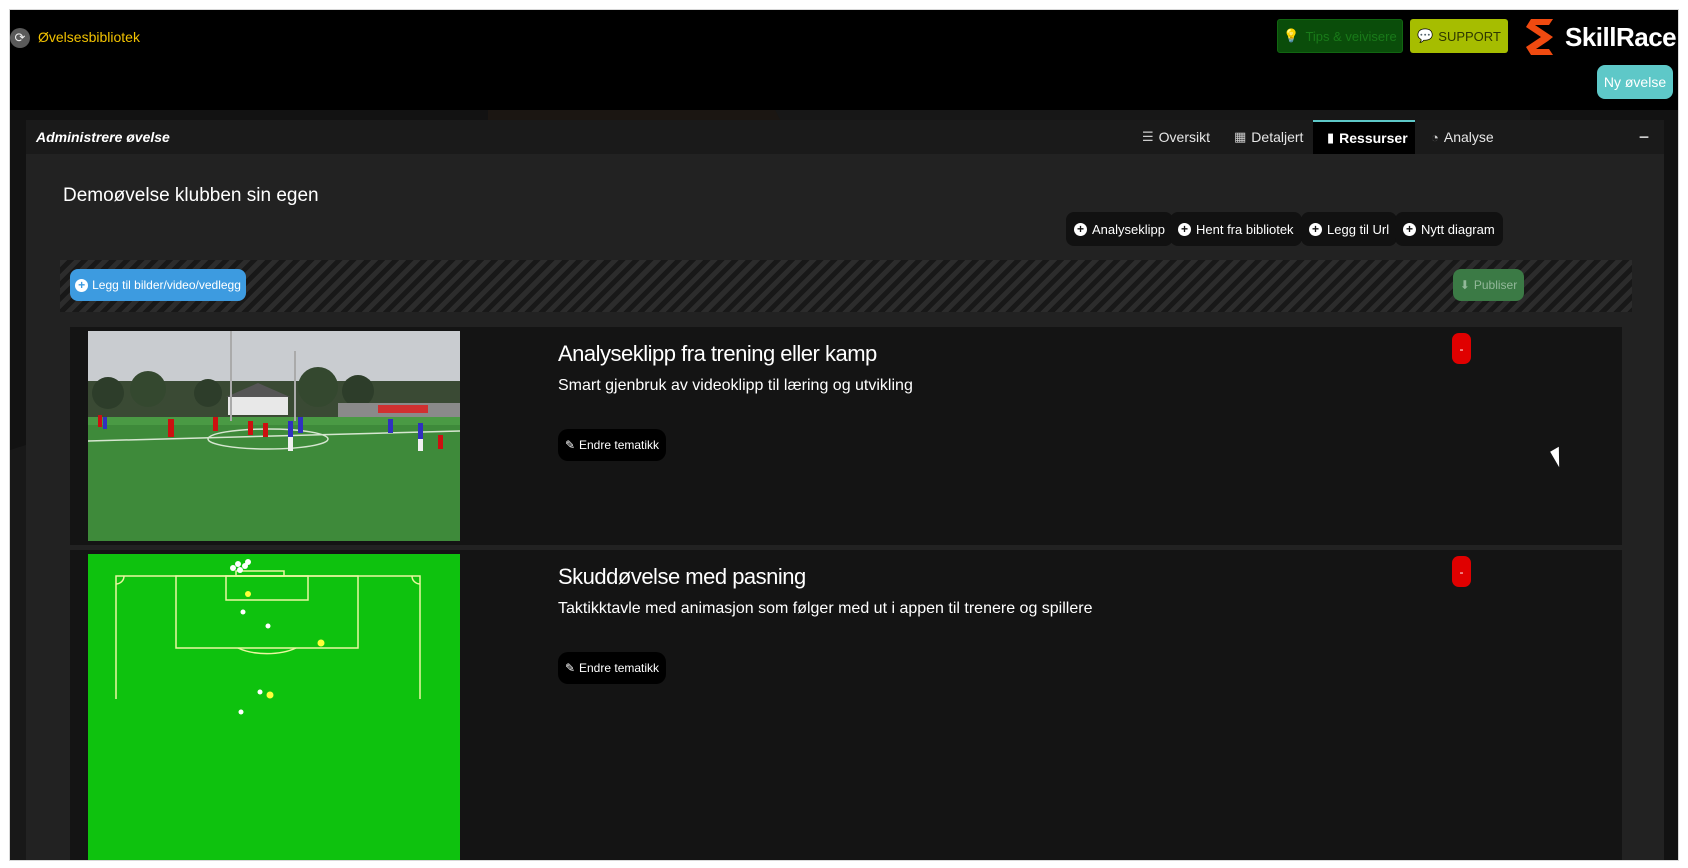  I want to click on support-label: SUPPORT, so click(1469, 36).